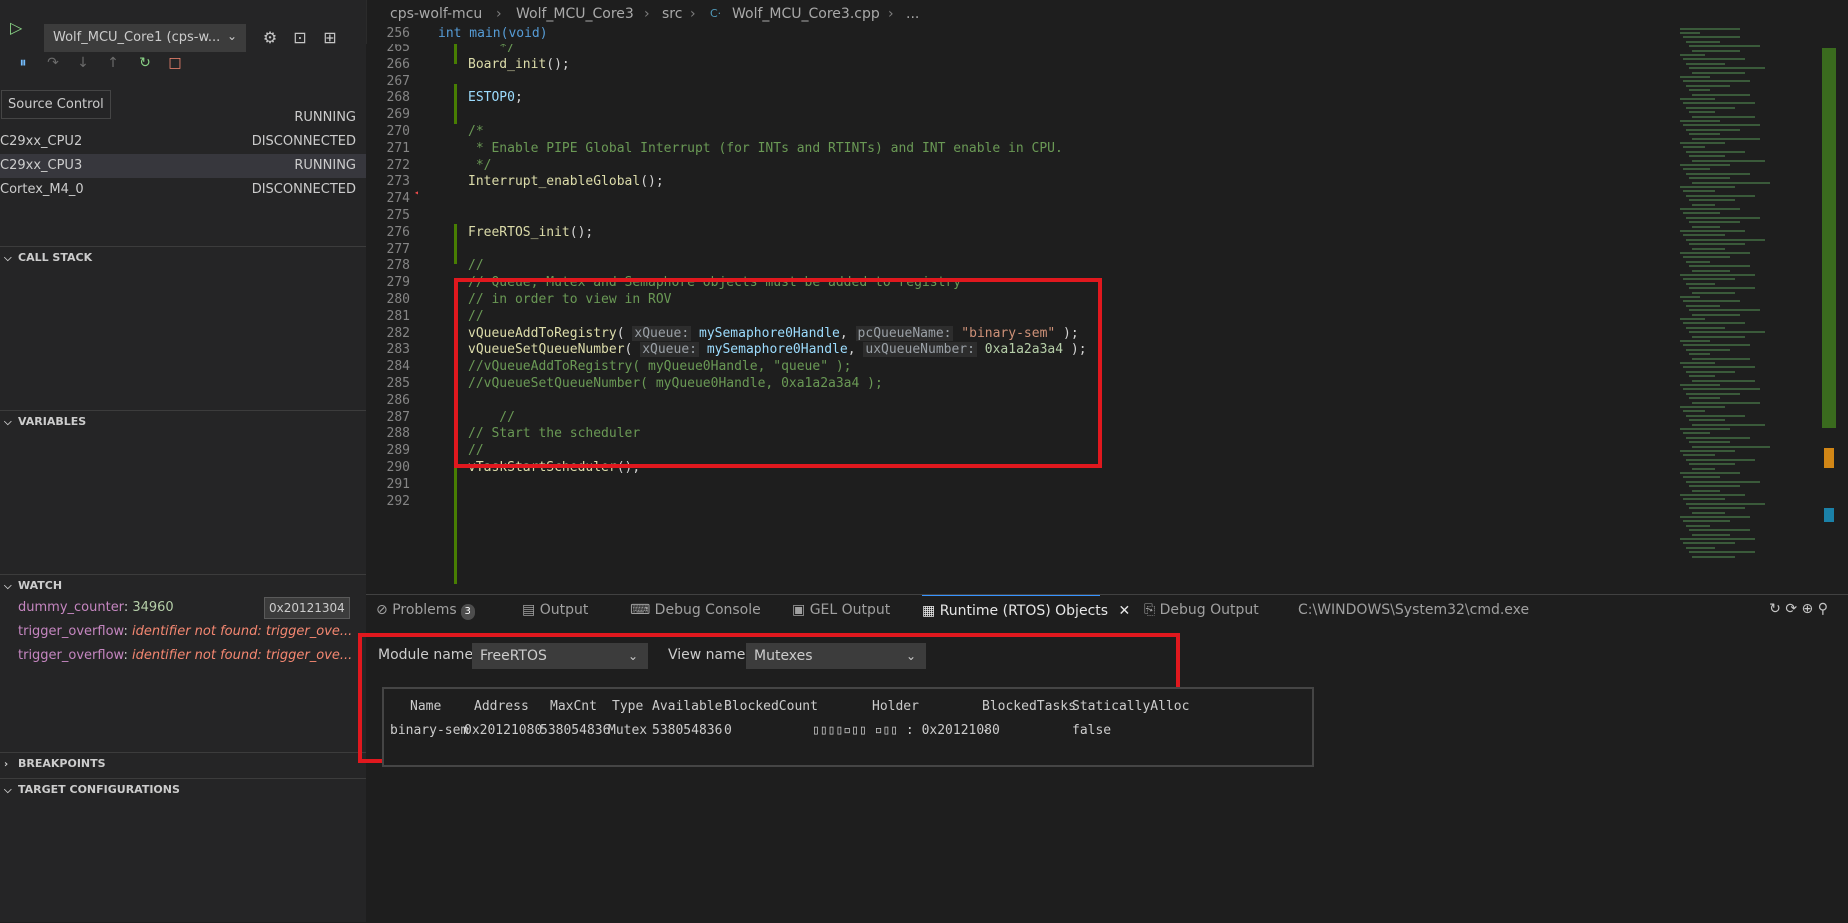  Describe the element at coordinates (42, 189) in the screenshot. I see `thread-name: Cortex_M4_0` at that location.